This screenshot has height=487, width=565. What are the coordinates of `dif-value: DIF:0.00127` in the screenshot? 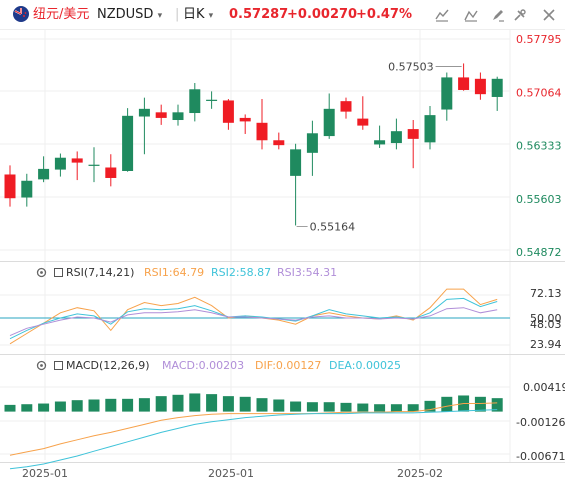 It's located at (288, 365).